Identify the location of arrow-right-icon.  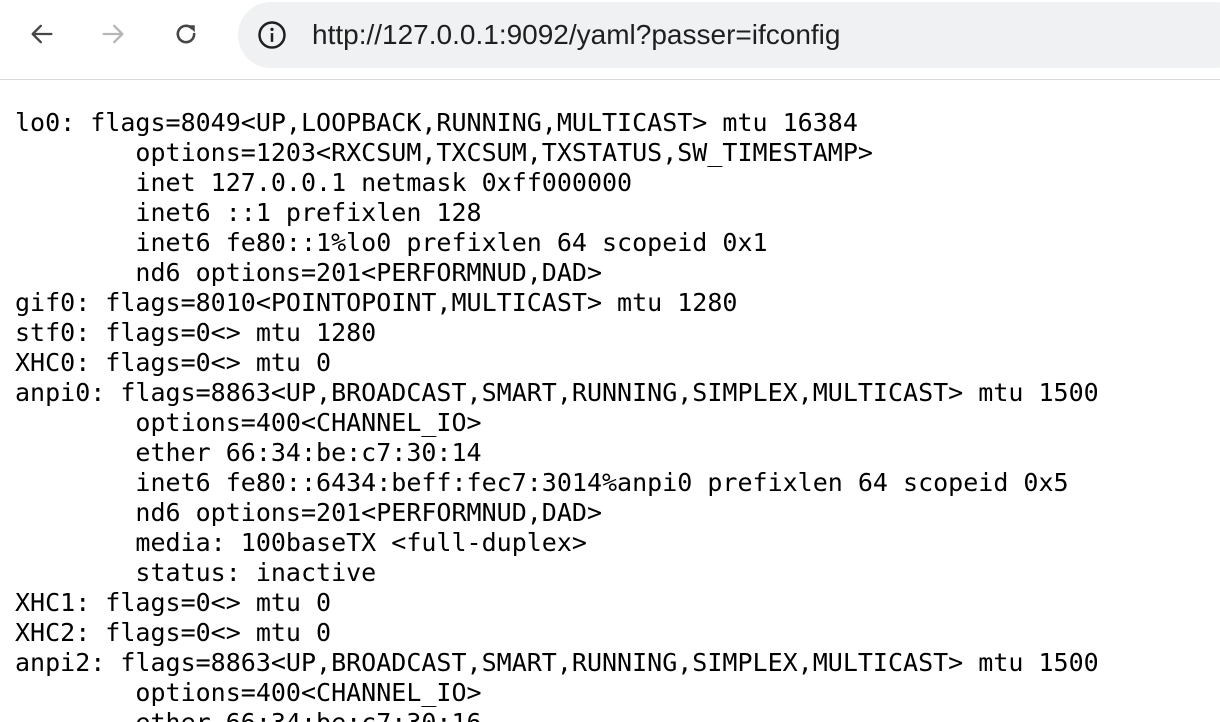
(113, 34).